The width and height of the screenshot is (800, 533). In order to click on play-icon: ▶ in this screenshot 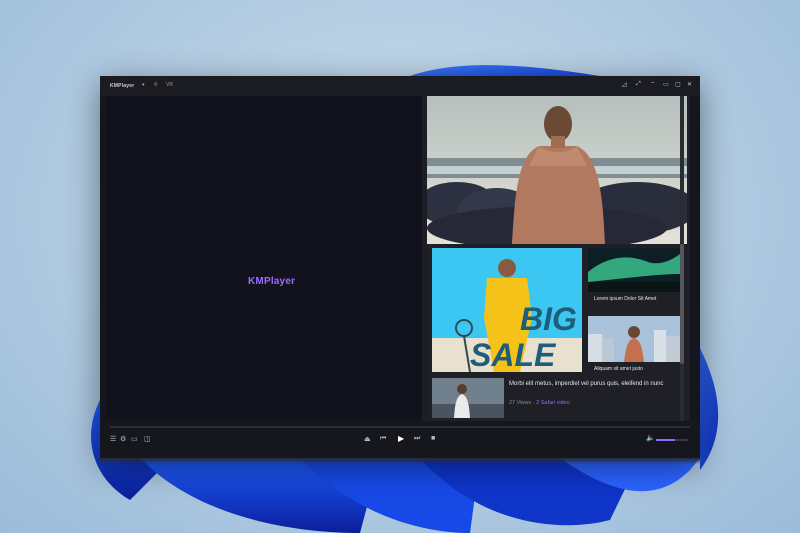, I will do `click(401, 438)`.